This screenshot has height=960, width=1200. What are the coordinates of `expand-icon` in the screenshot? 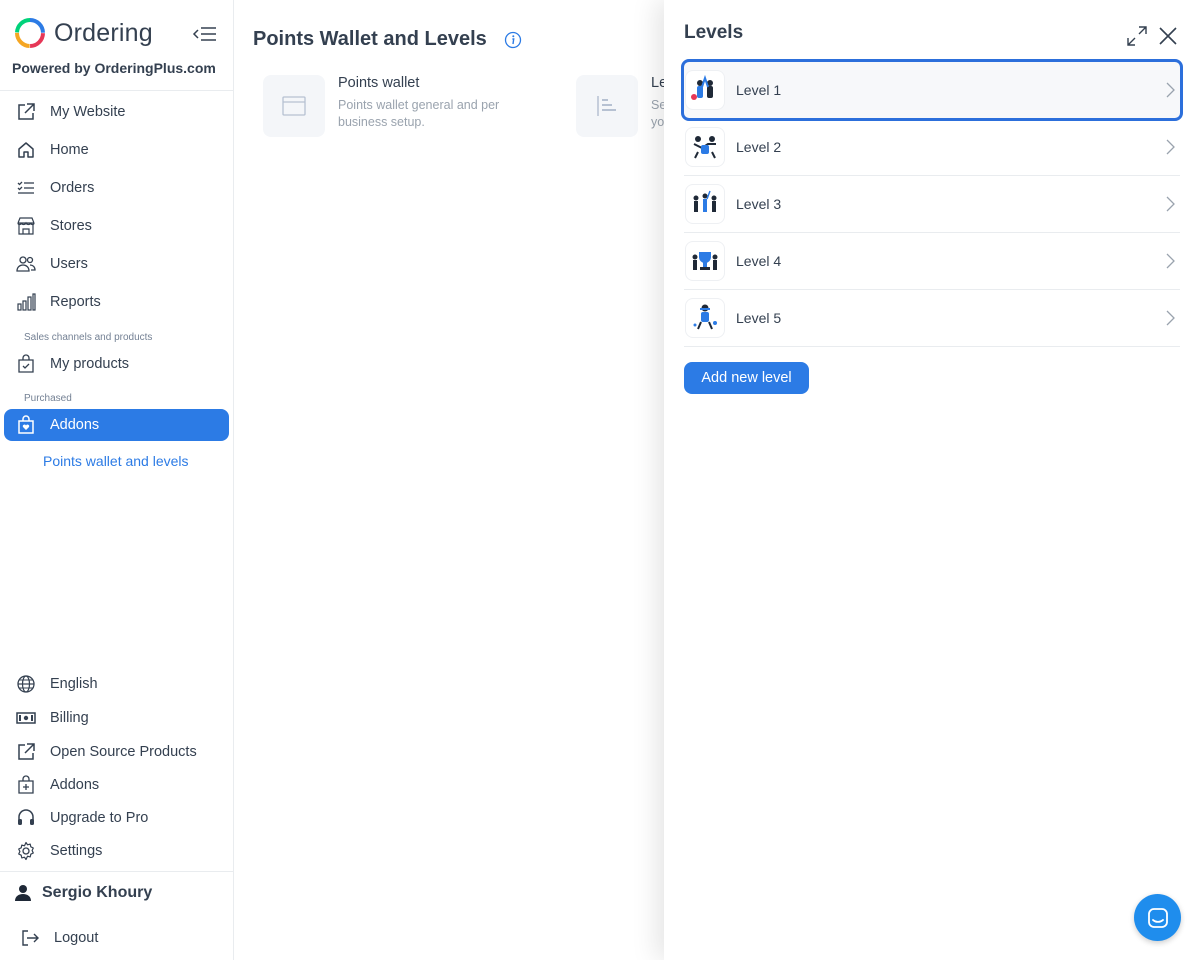 It's located at (1137, 36).